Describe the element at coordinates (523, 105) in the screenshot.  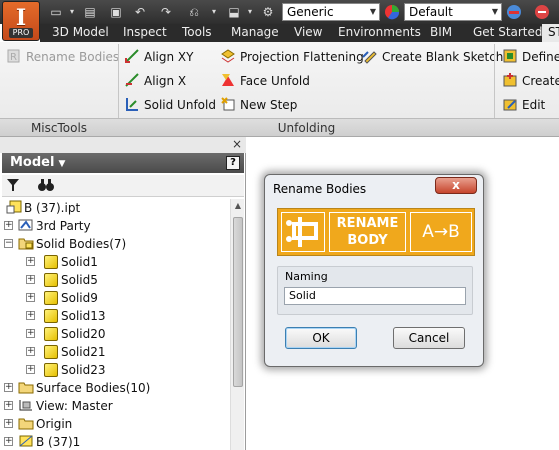
I see `edit-button: Edit` at that location.